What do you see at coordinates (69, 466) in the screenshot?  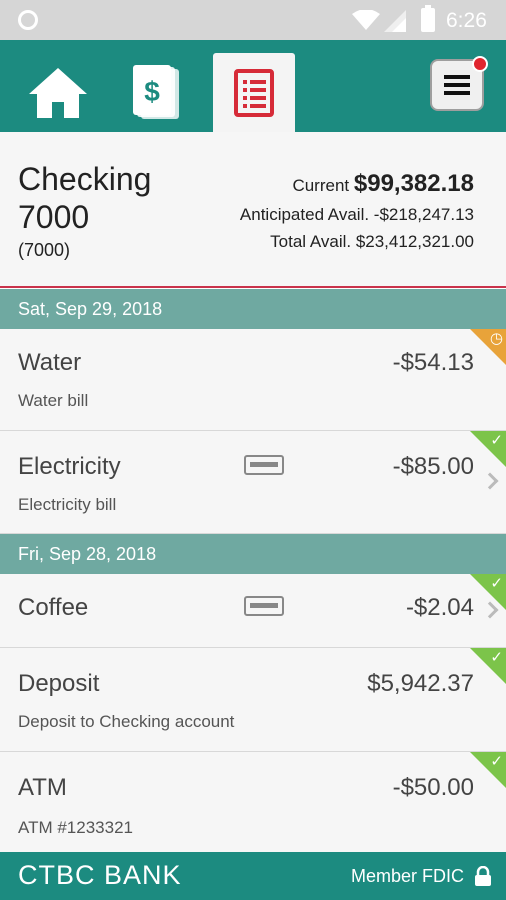 I see `transaction-name: Electricity` at bounding box center [69, 466].